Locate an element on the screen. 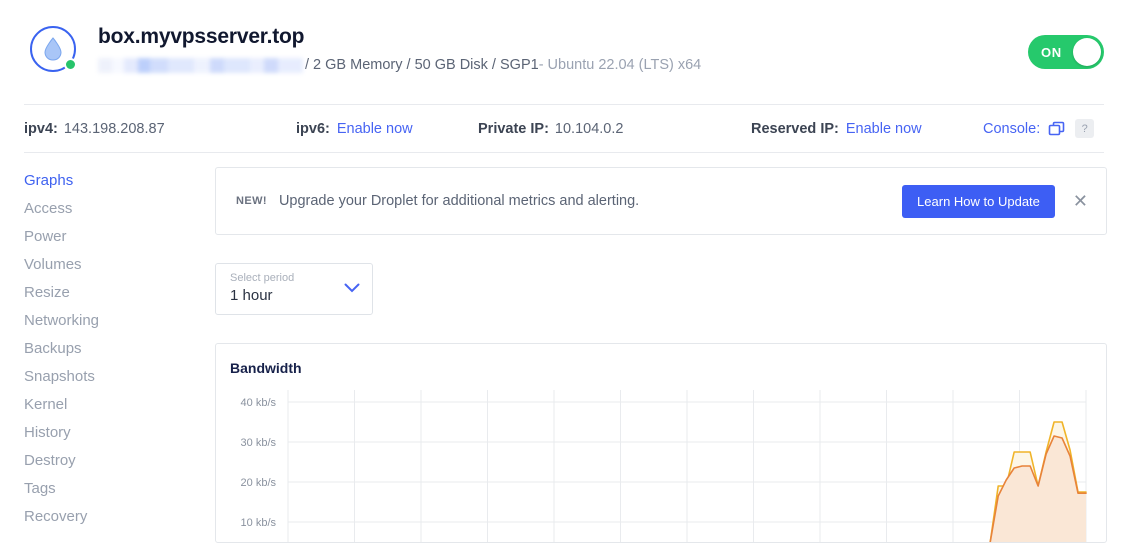 Image resolution: width=1128 pixels, height=560 pixels. private-ip-value: 10.104.0.2 is located at coordinates (589, 128).